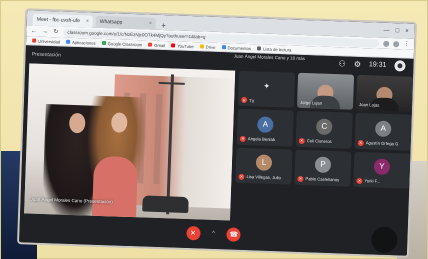 The height and width of the screenshot is (259, 428). Describe the element at coordinates (386, 43) in the screenshot. I see `extension-icon` at that location.